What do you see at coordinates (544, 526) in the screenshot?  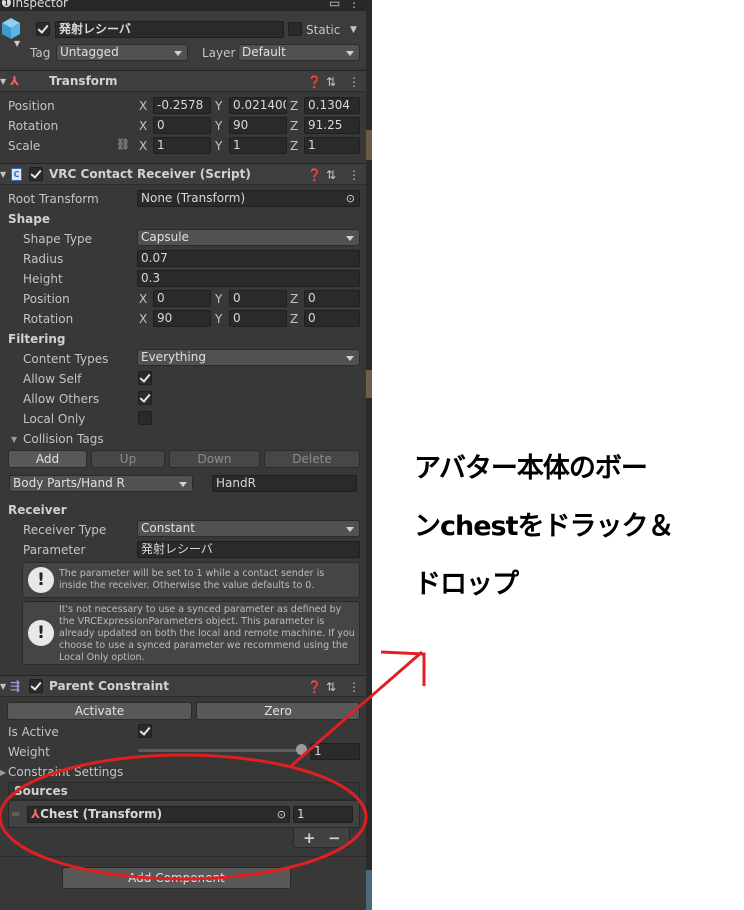 I see `annotation-text-line-2: ンchestをドラック＆` at bounding box center [544, 526].